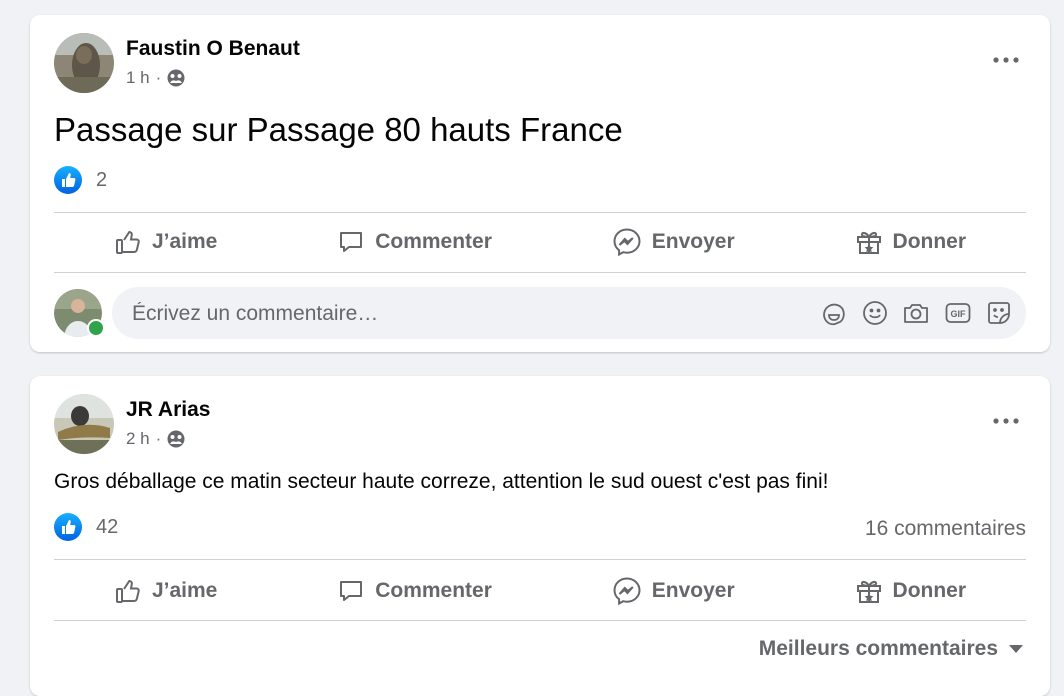 This screenshot has width=1064, height=696. What do you see at coordinates (79, 313) in the screenshot?
I see `current-user-avatar` at bounding box center [79, 313].